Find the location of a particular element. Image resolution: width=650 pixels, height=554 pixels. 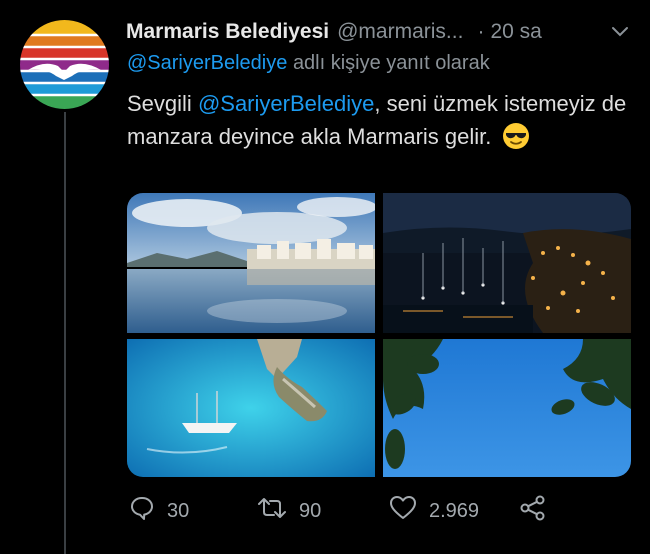

chevron-down-icon is located at coordinates (620, 34).